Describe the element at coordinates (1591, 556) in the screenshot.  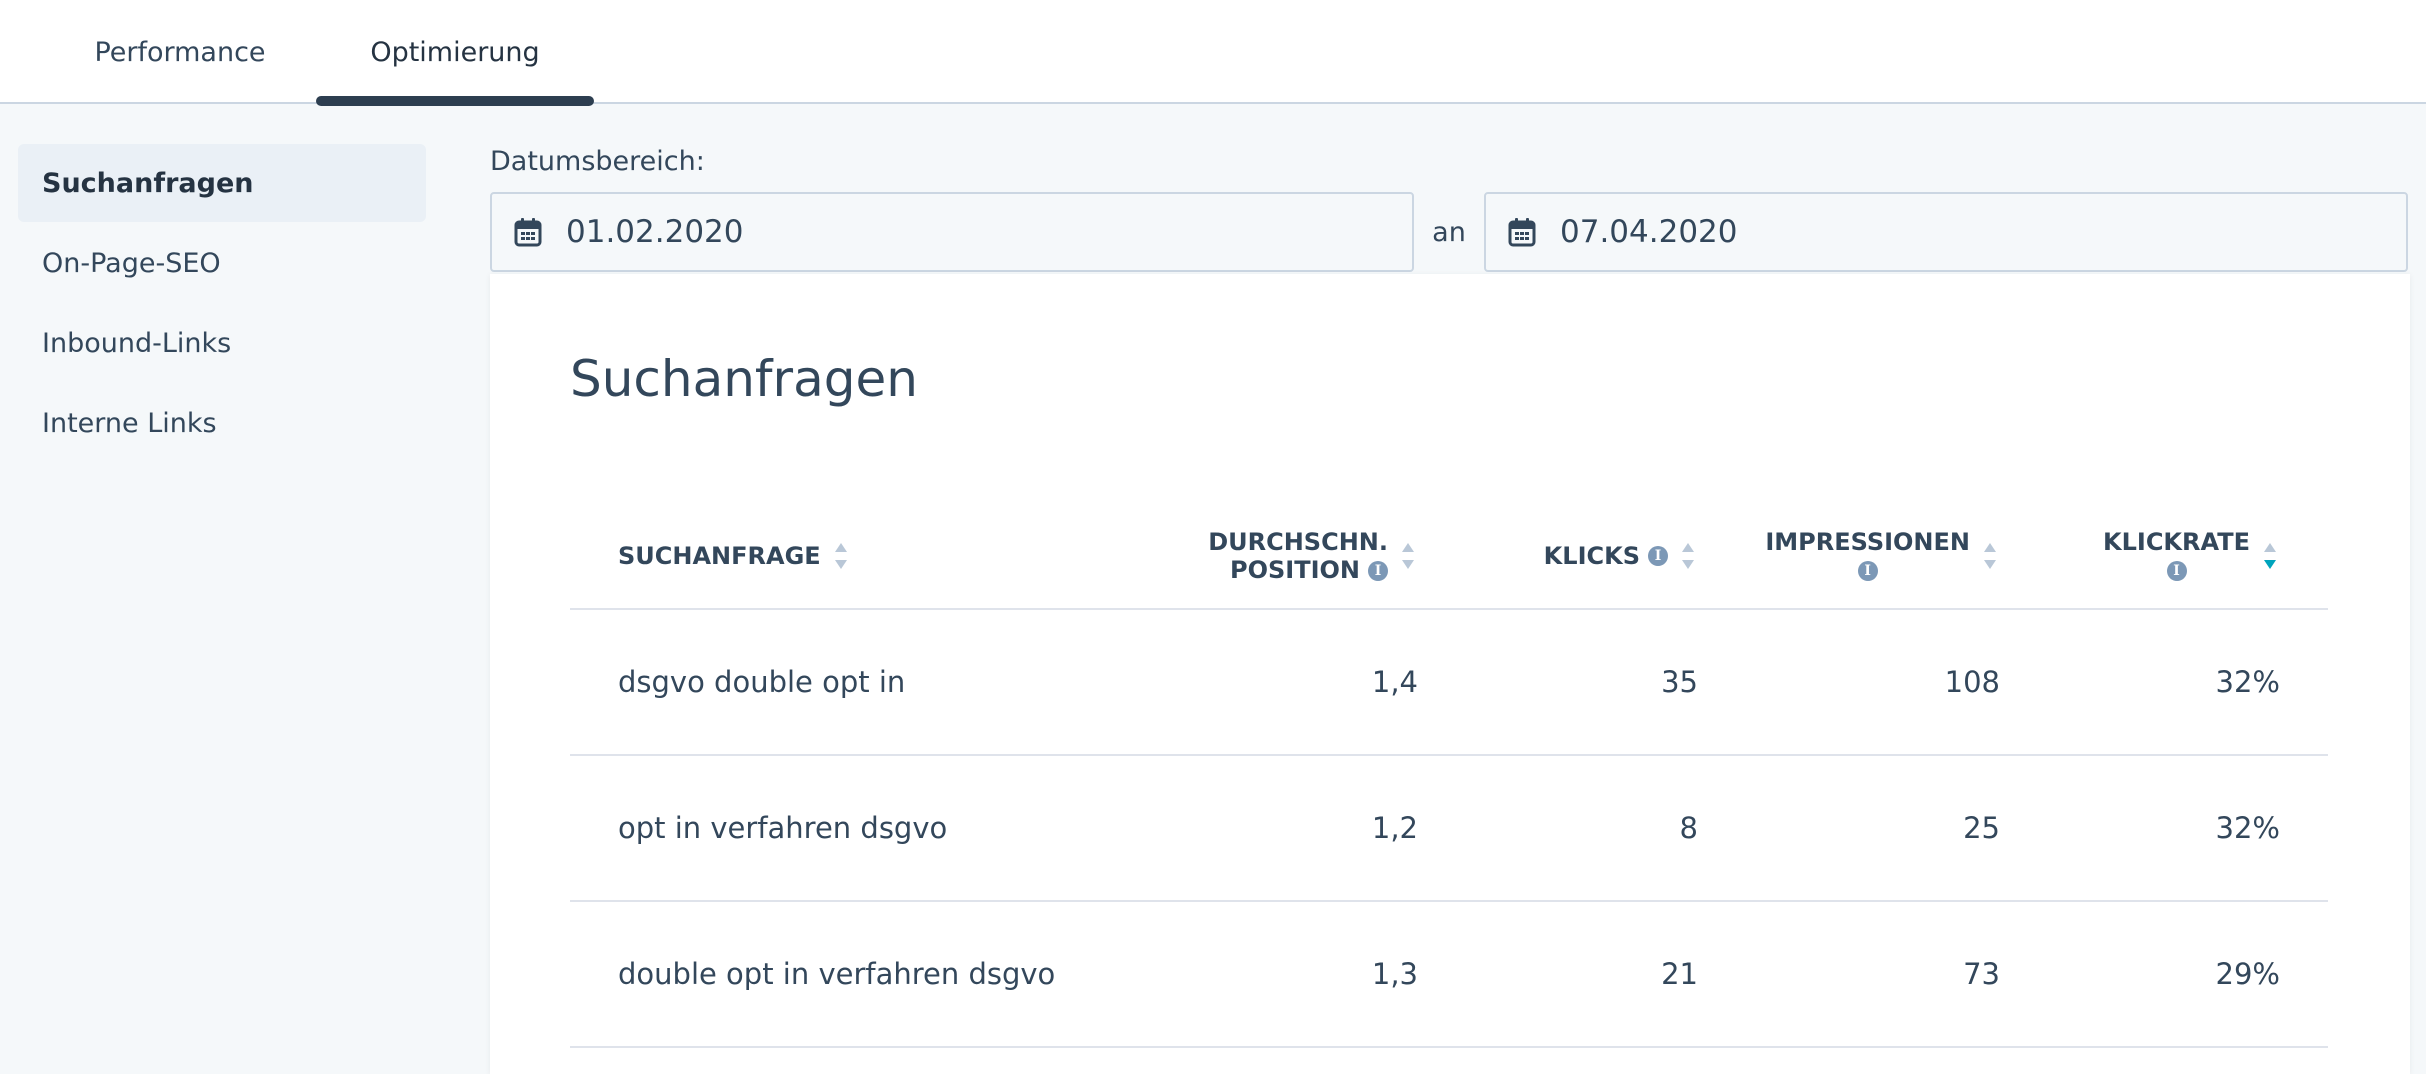
I see `column-header-label: KLICKS` at that location.